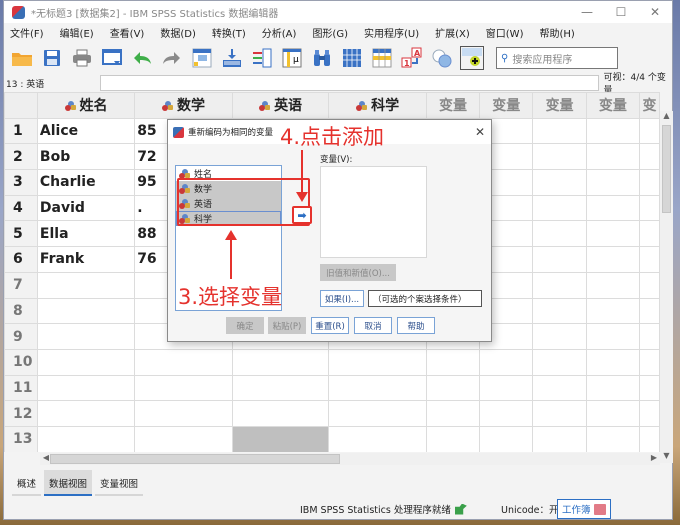  Describe the element at coordinates (27, 32) in the screenshot. I see `menu-file: 文件(F)` at that location.